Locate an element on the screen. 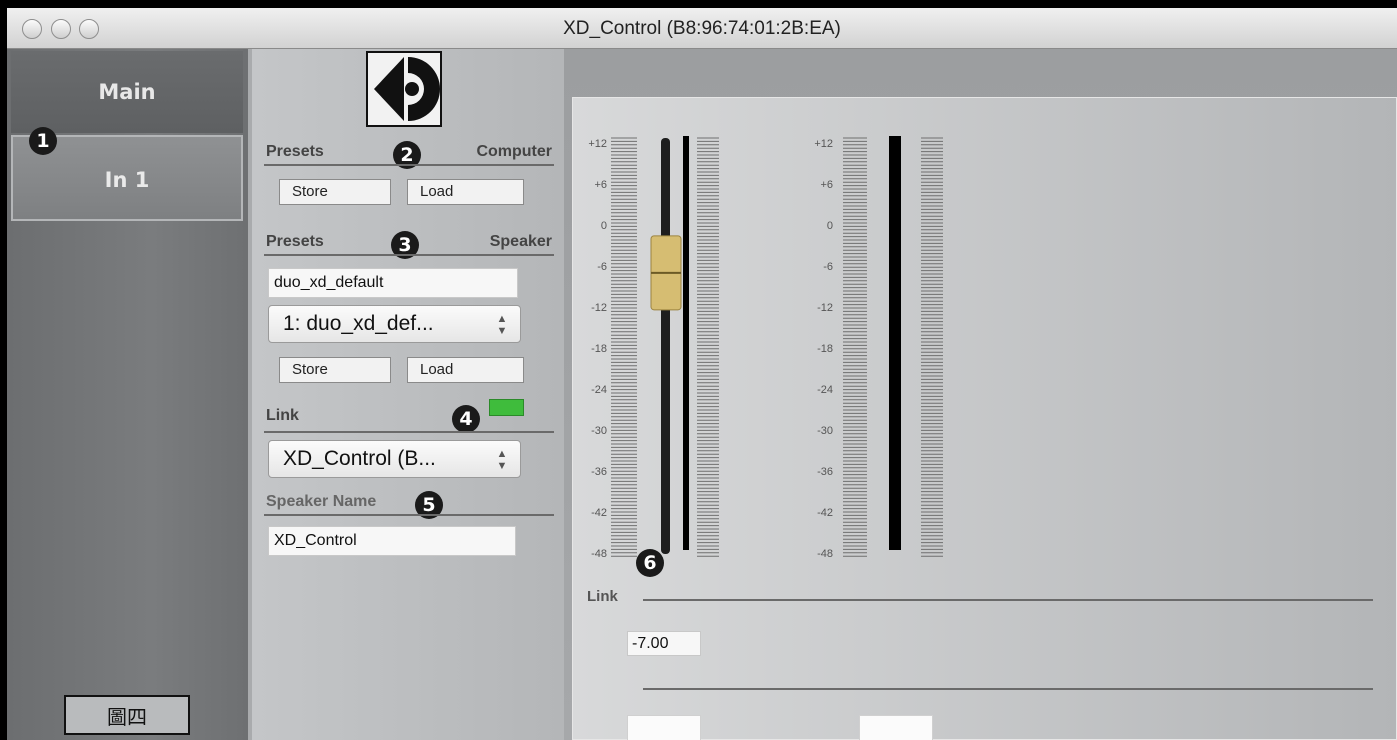 Image resolution: width=1397 pixels, height=740 pixels. meter-2-scale-label: -36 is located at coordinates (825, 472).